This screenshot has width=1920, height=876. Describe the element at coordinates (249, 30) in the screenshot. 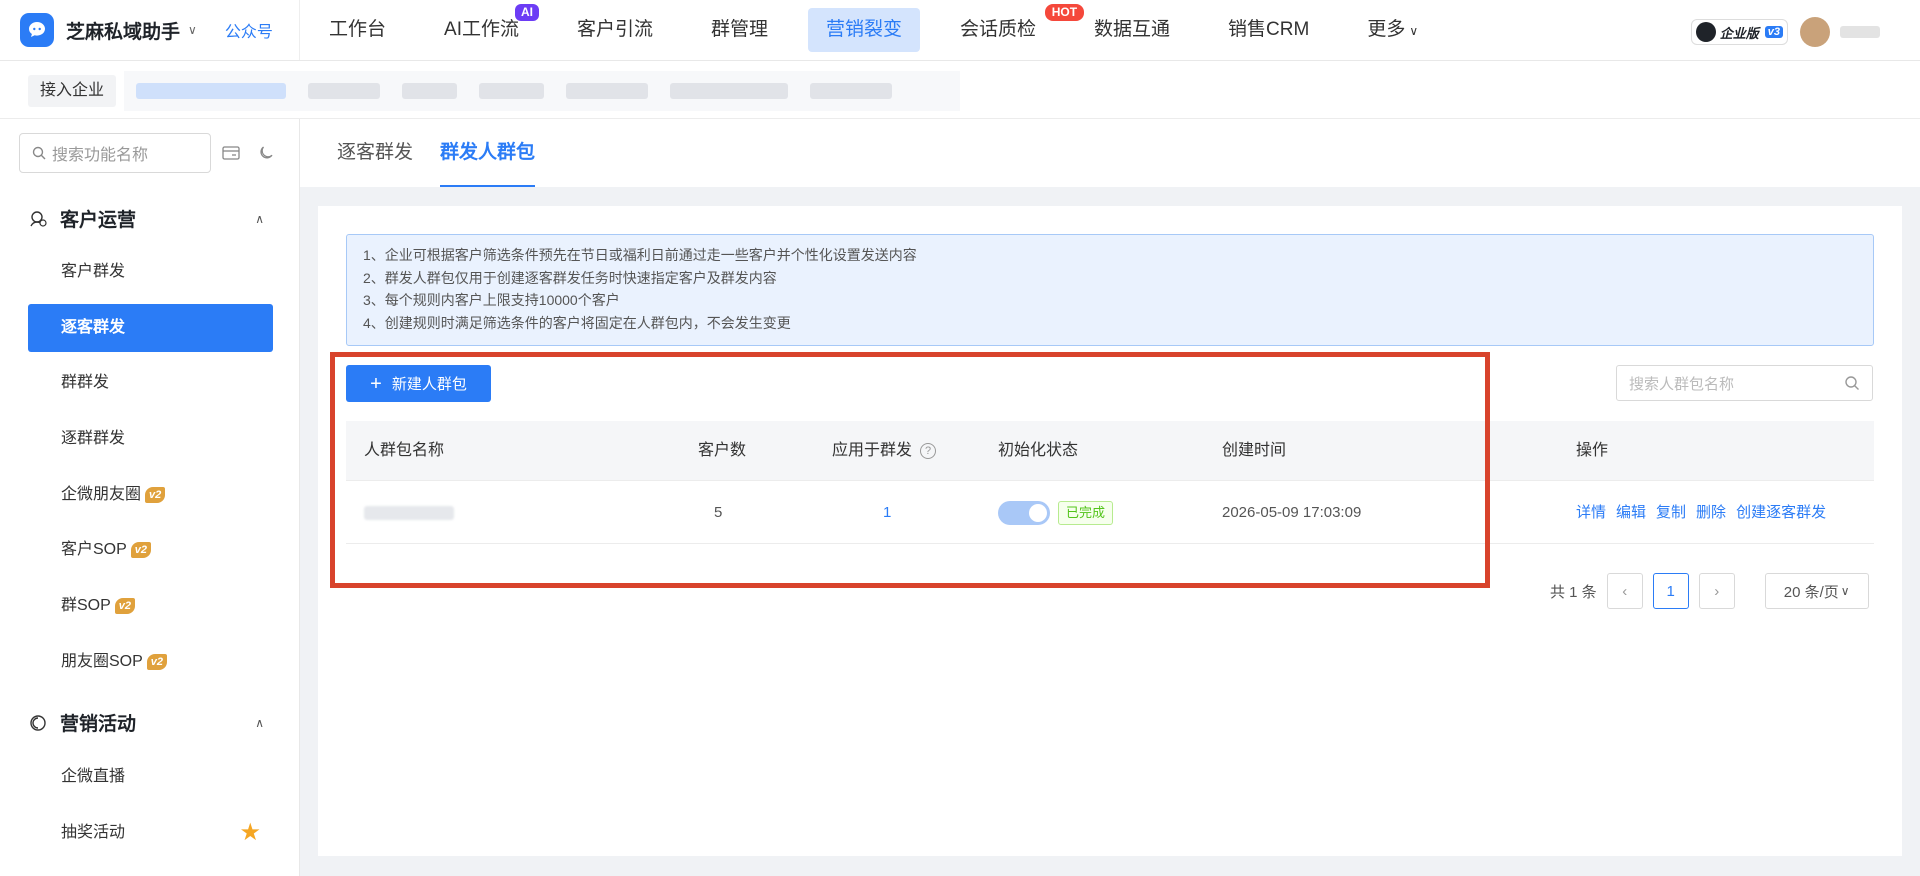

I see `official-account-link: 公众号` at that location.